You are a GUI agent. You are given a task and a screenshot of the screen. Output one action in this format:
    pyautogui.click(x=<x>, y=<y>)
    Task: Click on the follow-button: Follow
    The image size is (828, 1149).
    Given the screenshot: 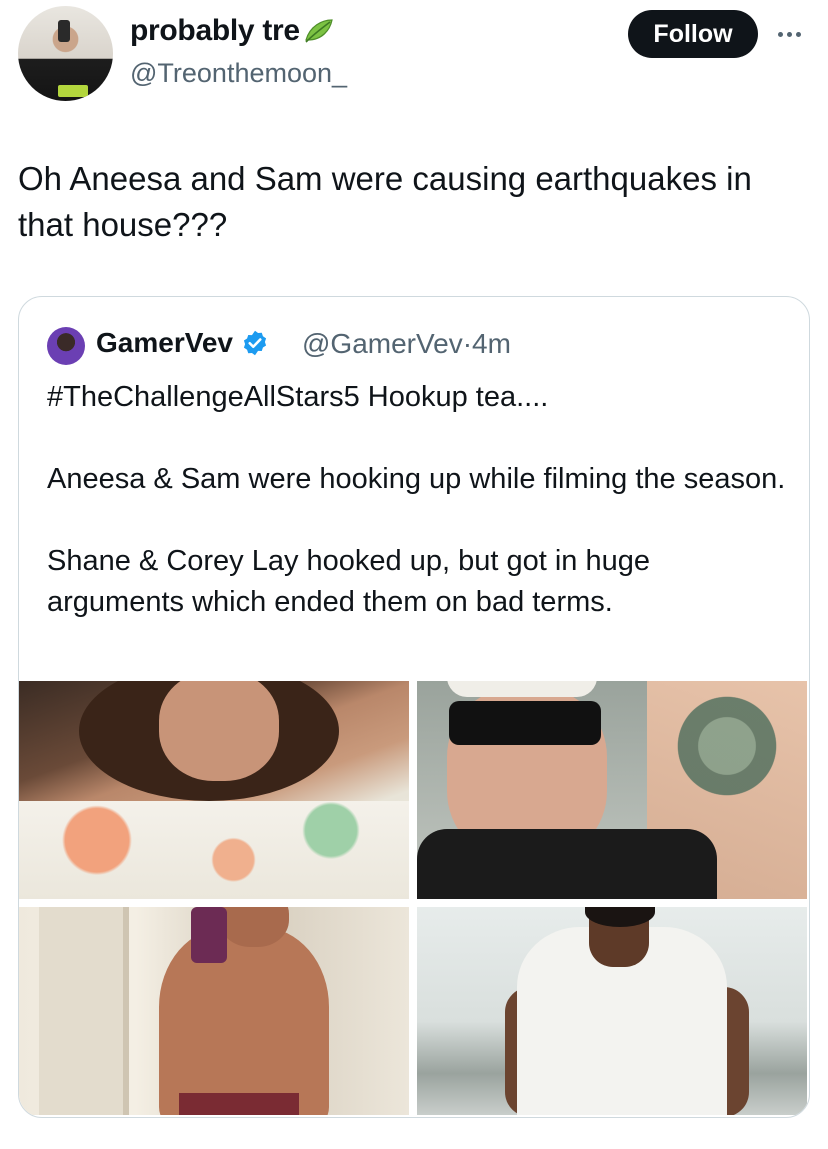 What is the action you would take?
    pyautogui.click(x=693, y=34)
    